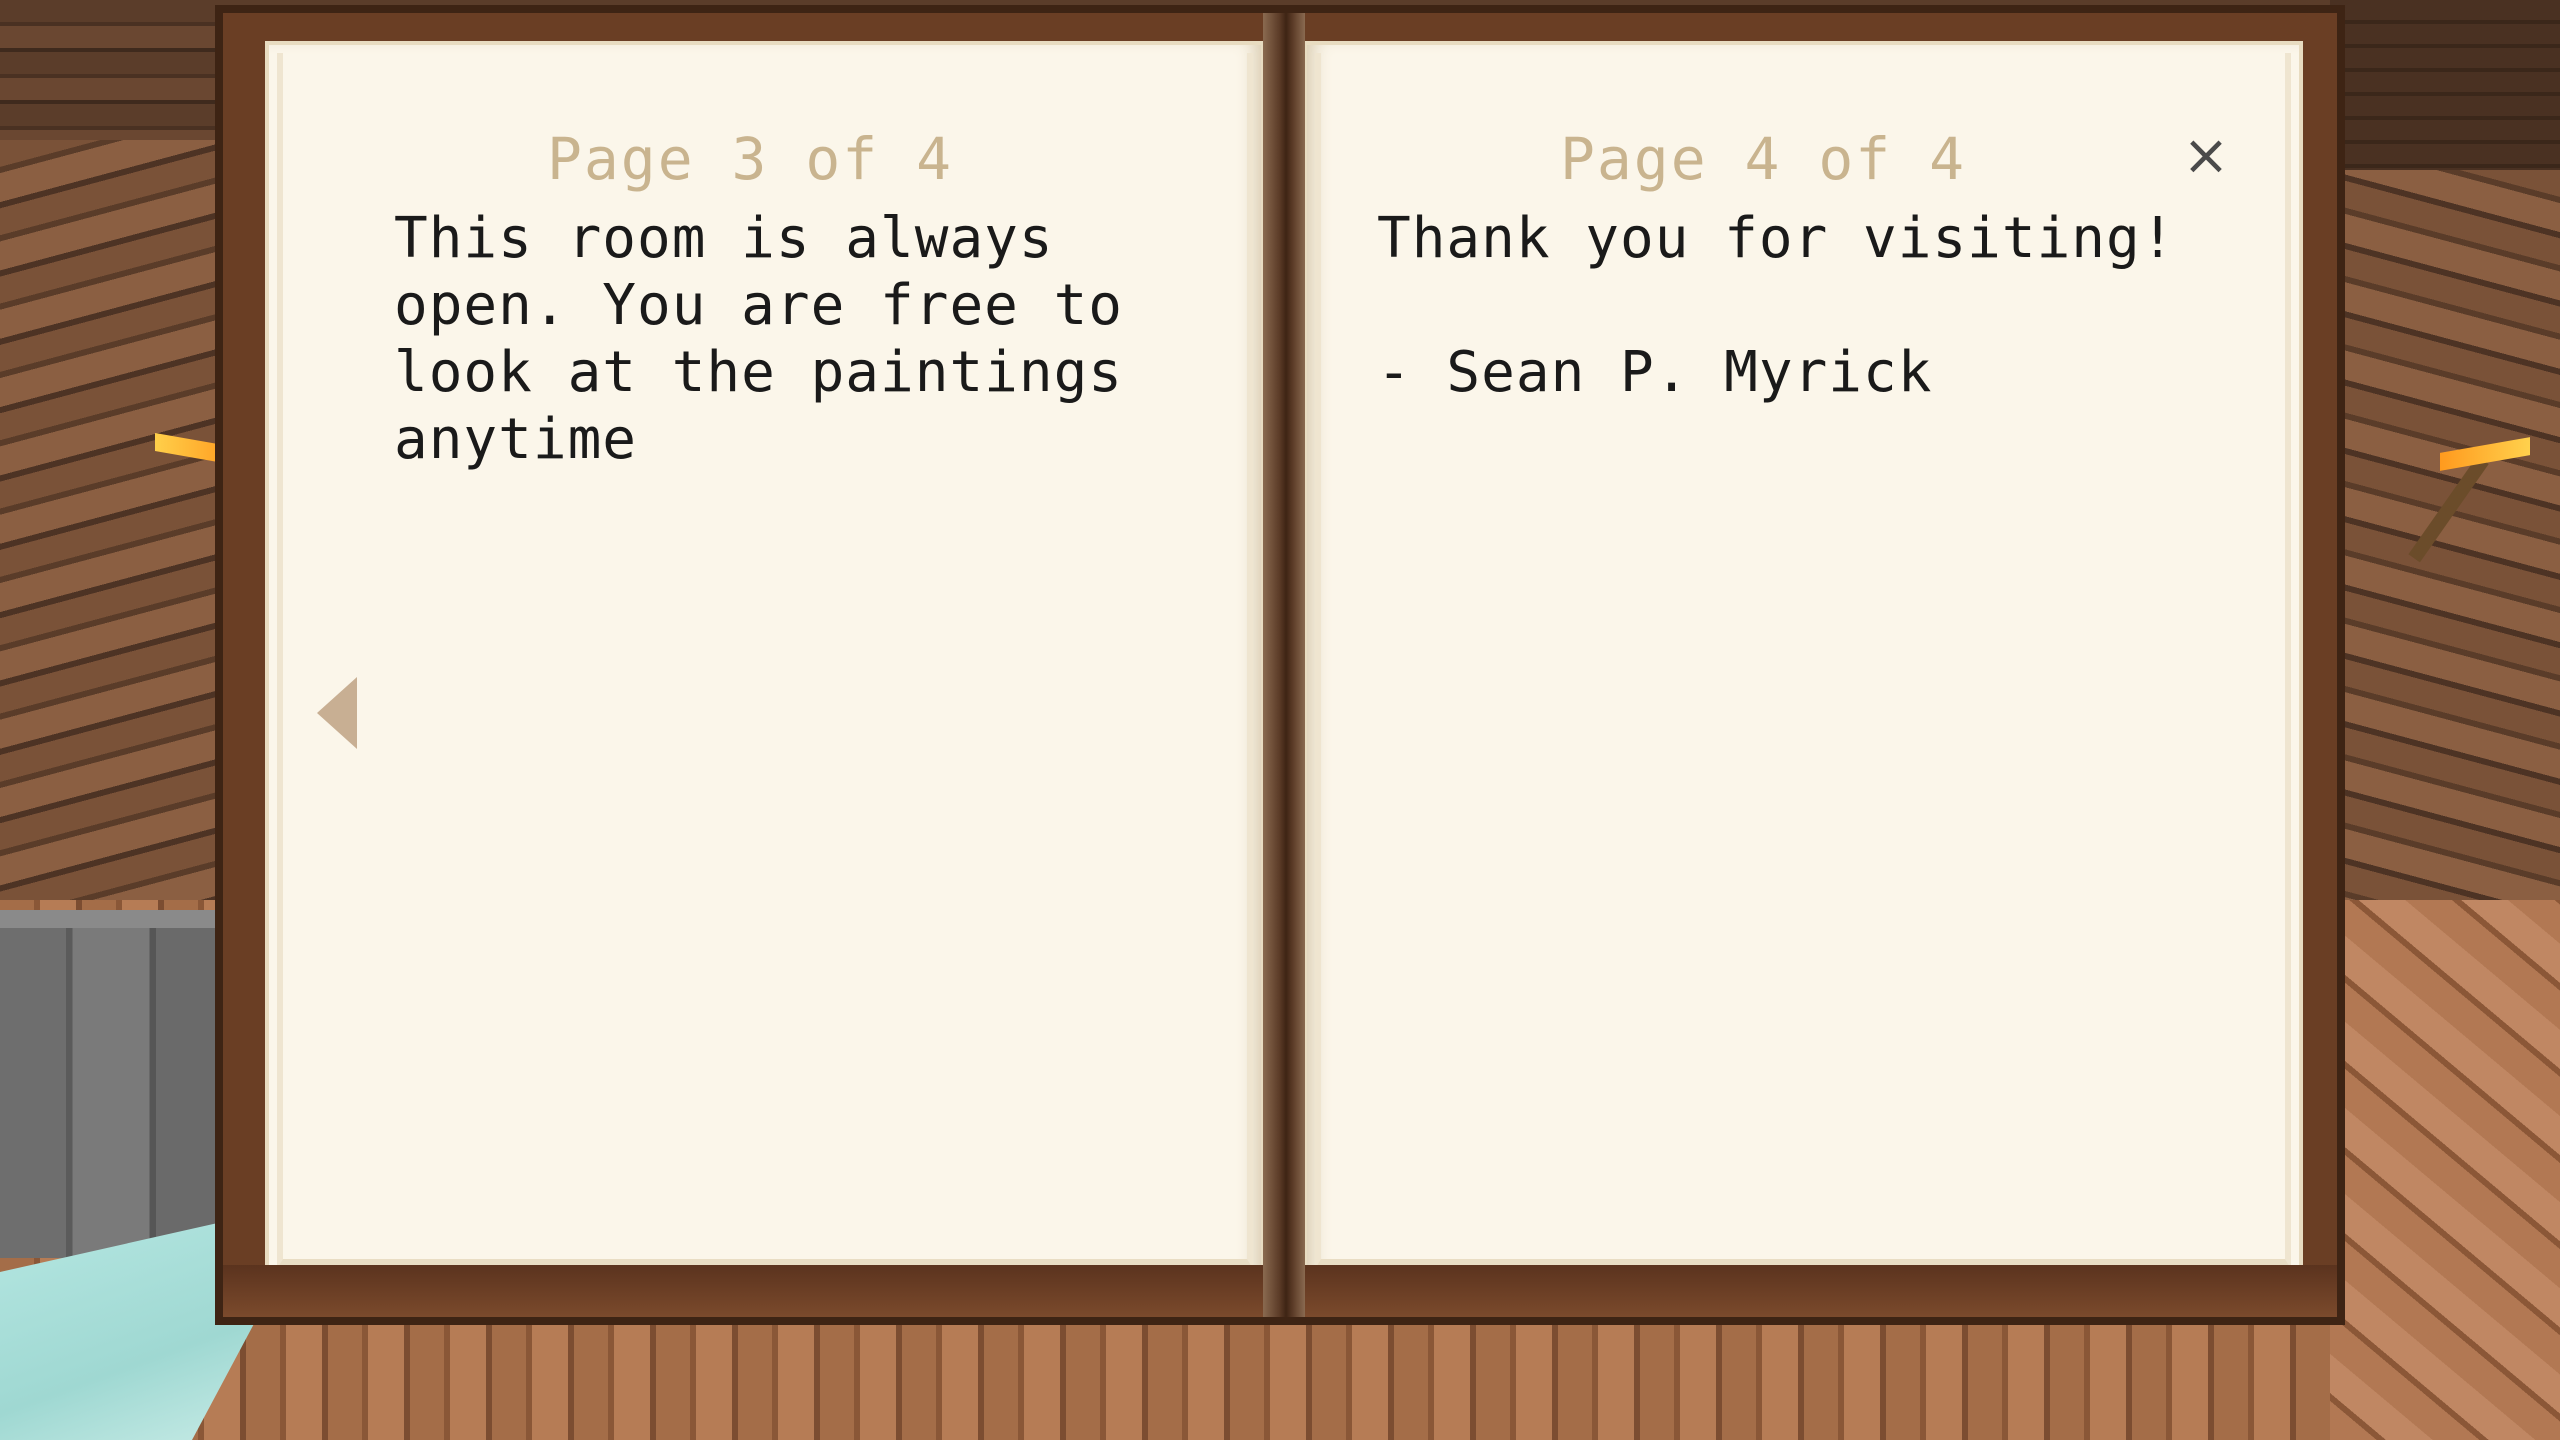 The width and height of the screenshot is (2560, 1440). What do you see at coordinates (2445, 95) in the screenshot?
I see `wood-wall-right-upper` at bounding box center [2445, 95].